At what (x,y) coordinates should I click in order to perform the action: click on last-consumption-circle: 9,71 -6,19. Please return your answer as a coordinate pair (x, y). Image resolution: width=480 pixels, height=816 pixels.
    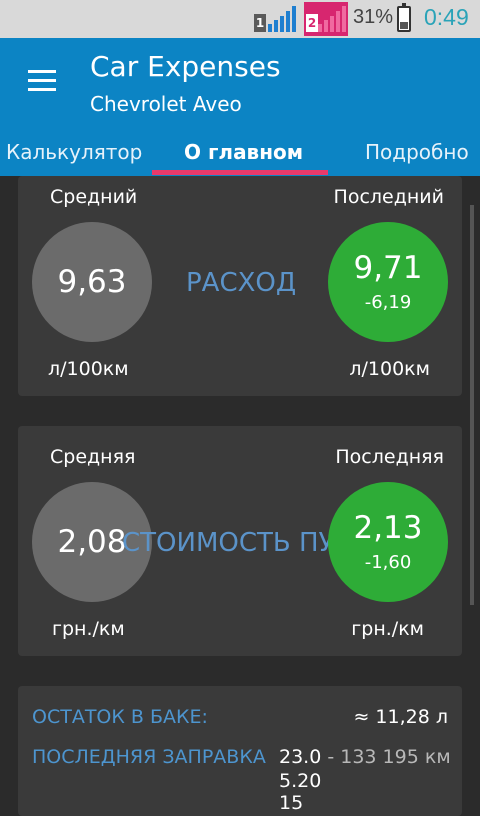
    Looking at the image, I should click on (388, 282).